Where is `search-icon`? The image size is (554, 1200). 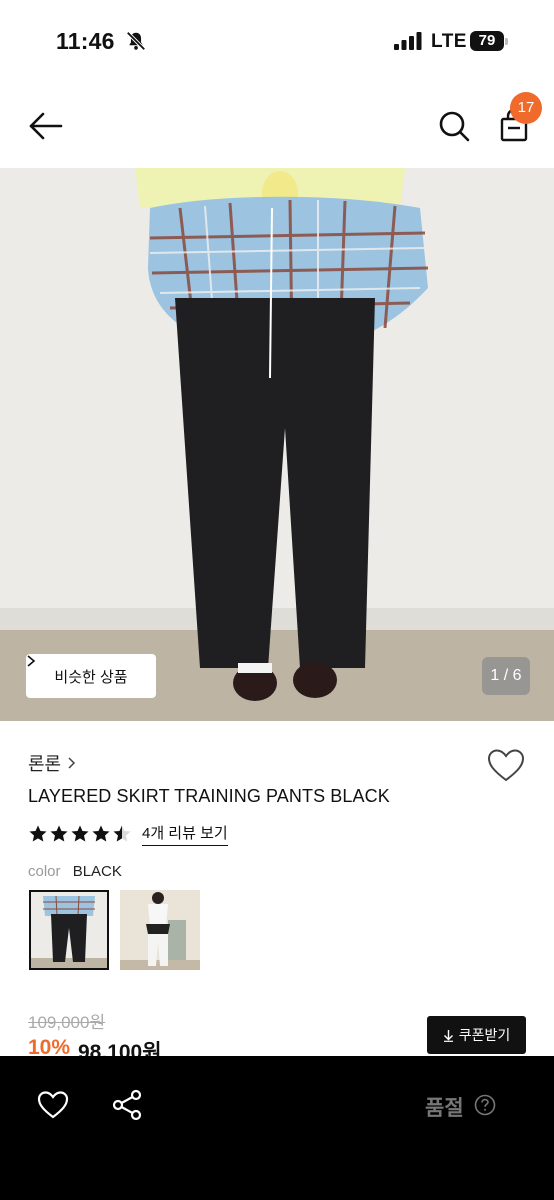 search-icon is located at coordinates (454, 126).